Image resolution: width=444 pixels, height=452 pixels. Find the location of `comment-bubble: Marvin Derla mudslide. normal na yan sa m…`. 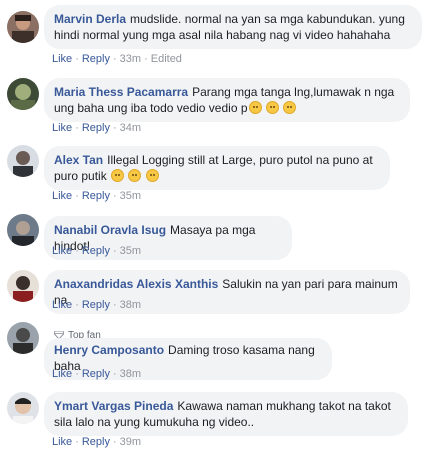

comment-bubble: Marvin Derla mudslide. normal na yan sa m… is located at coordinates (233, 27).